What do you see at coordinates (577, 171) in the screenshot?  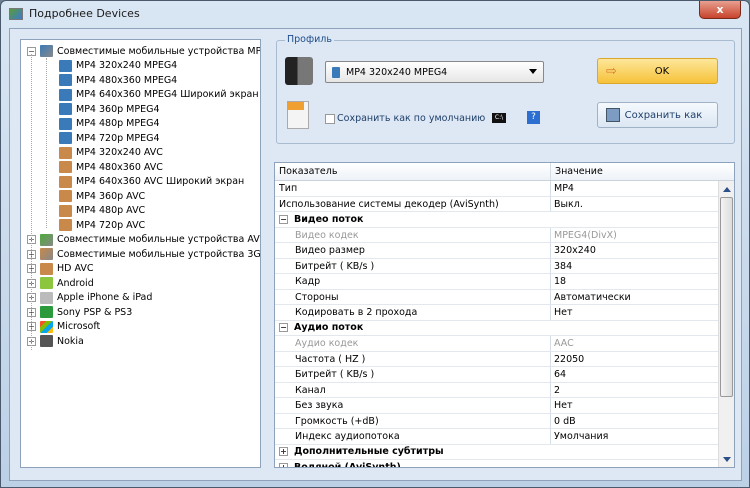 I see `header-value: Значение` at bounding box center [577, 171].